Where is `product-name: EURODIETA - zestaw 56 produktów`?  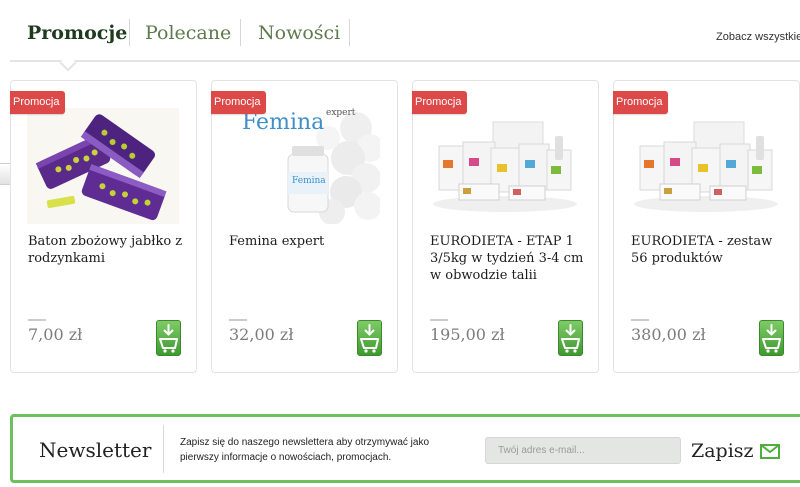 product-name: EURODIETA - zestaw 56 produktów is located at coordinates (711, 250).